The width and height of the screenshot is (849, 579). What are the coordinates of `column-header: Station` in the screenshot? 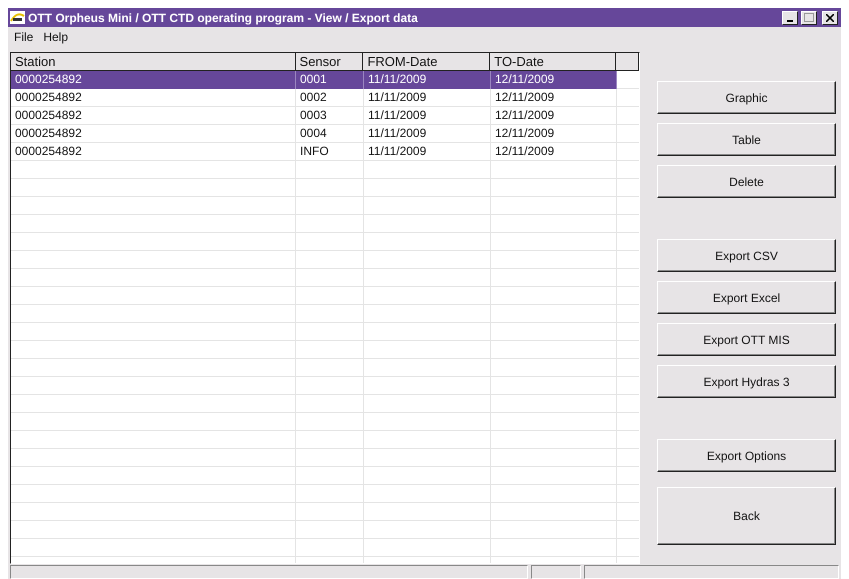 It's located at (153, 62).